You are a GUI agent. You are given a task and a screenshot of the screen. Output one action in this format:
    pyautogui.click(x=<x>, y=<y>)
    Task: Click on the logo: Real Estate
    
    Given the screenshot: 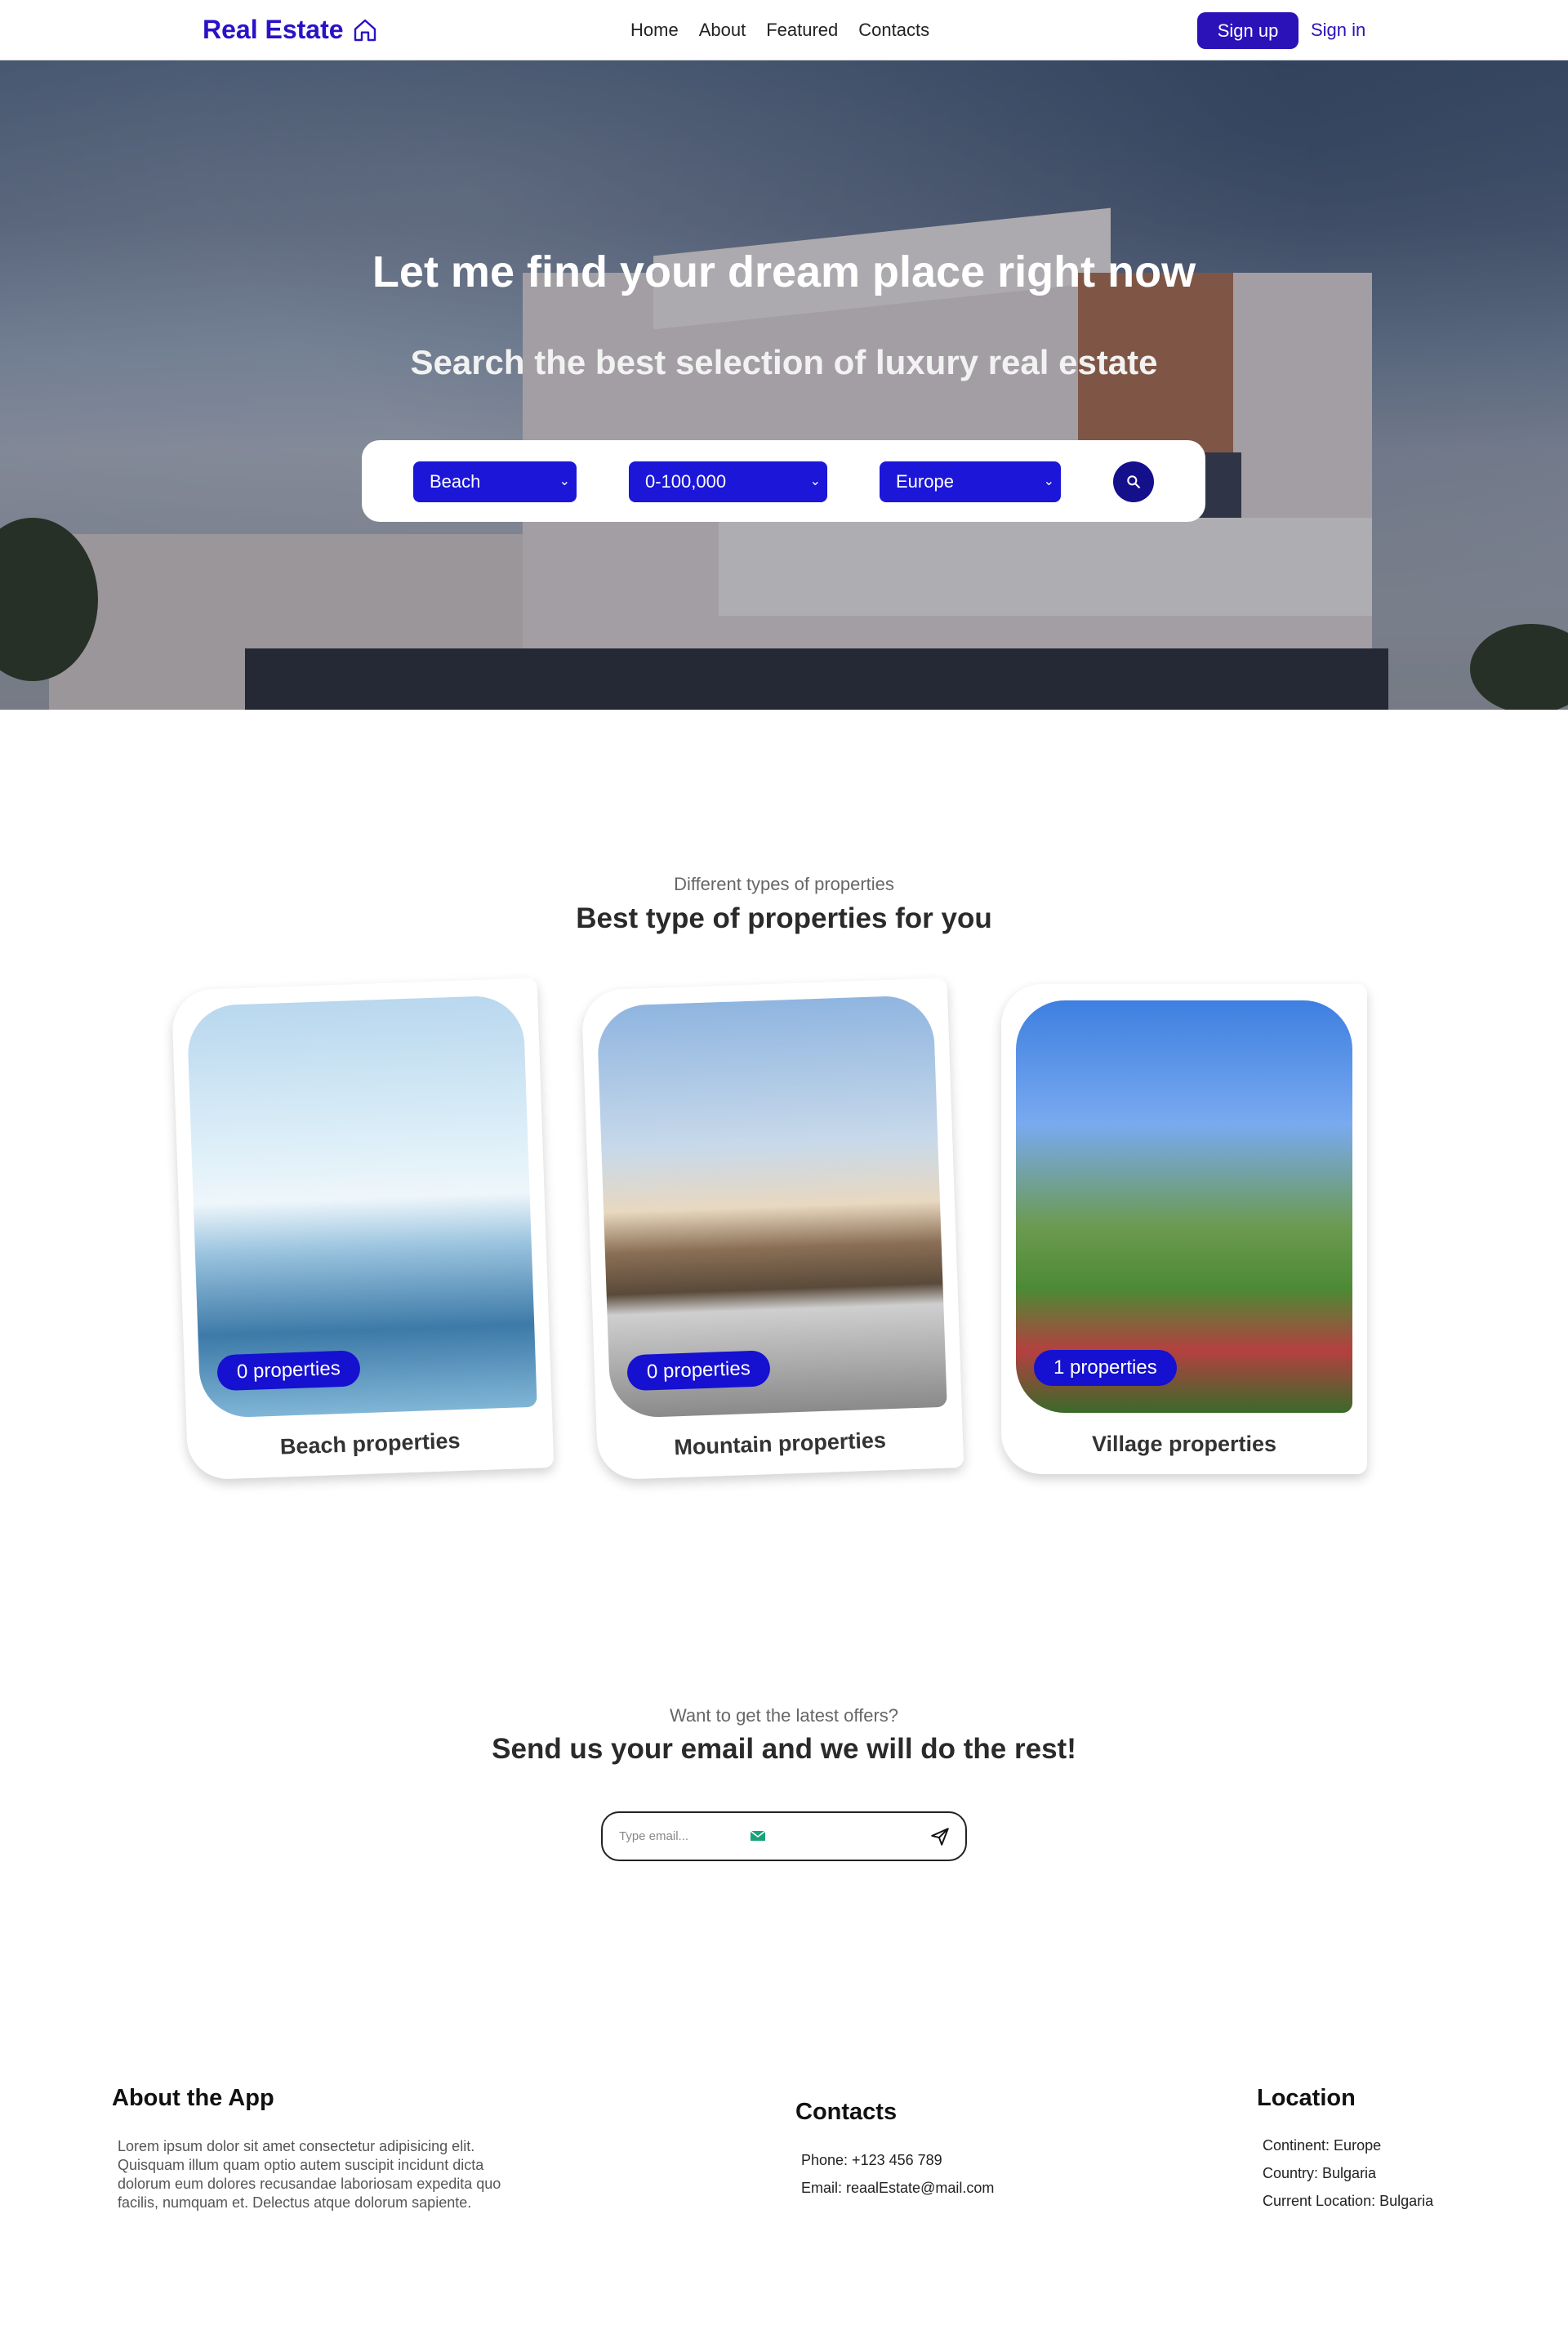 What is the action you would take?
    pyautogui.click(x=290, y=30)
    